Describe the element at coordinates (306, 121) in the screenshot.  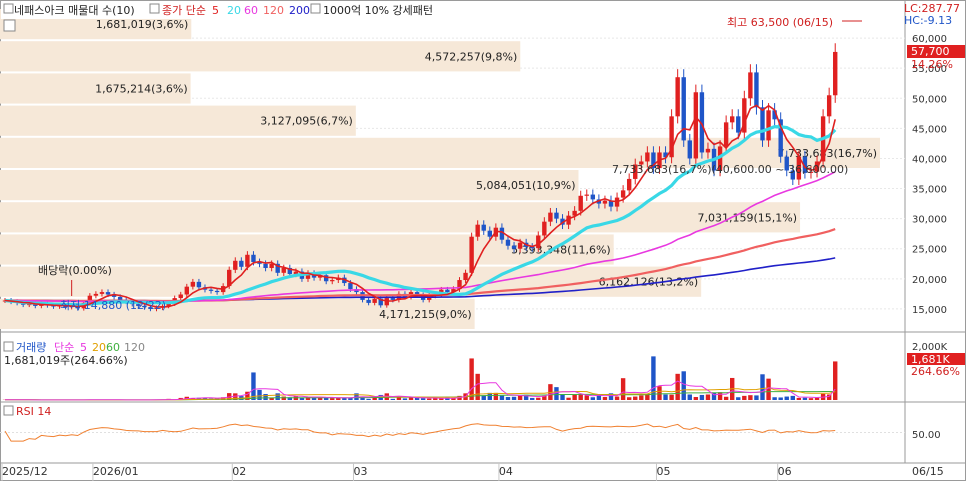
I see `volume-profile-label: 3,127,095(6,7%)` at that location.